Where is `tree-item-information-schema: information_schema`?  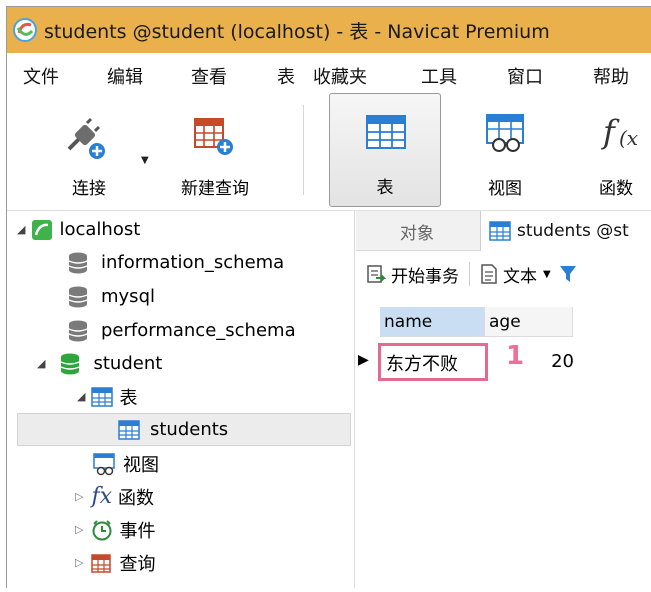
tree-item-information-schema: information_schema is located at coordinates (175, 262).